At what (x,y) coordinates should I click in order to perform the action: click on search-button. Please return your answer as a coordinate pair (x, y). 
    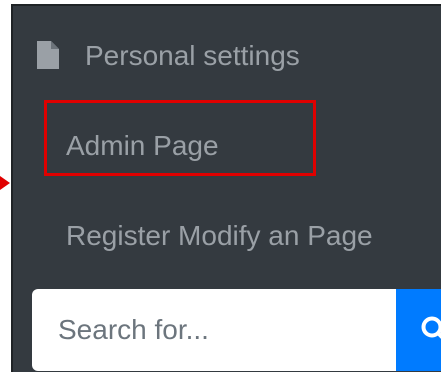
    Looking at the image, I should click on (418, 330).